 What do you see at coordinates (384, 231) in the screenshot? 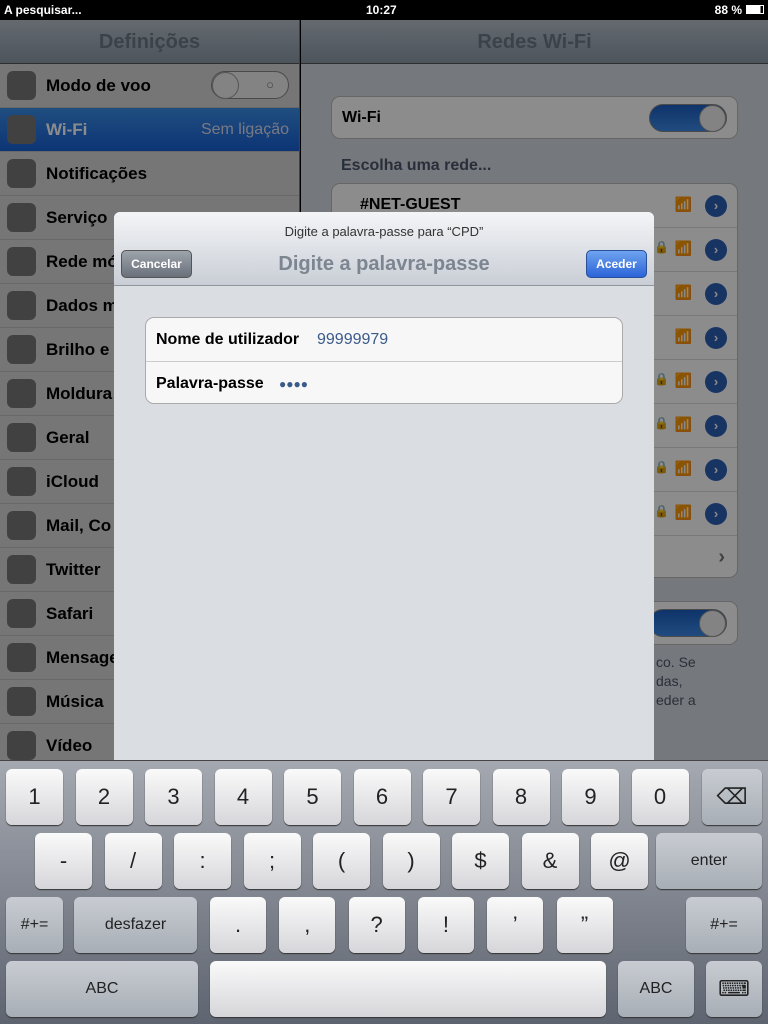
I see `dialog-prompt: Digite a palavra-passe para “CPD”` at bounding box center [384, 231].